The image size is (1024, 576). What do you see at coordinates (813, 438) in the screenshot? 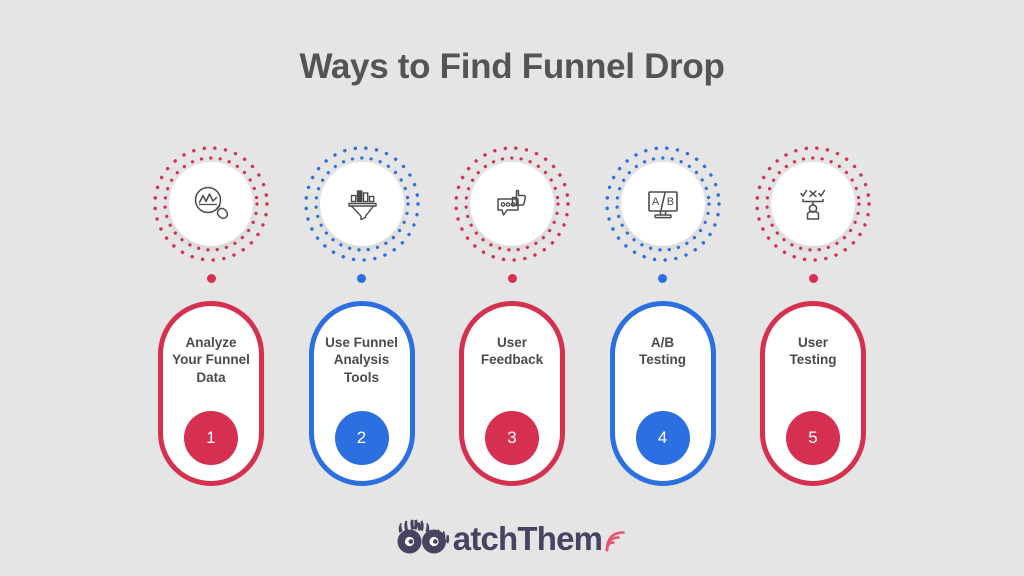
I see `step-card-number-5: 5` at bounding box center [813, 438].